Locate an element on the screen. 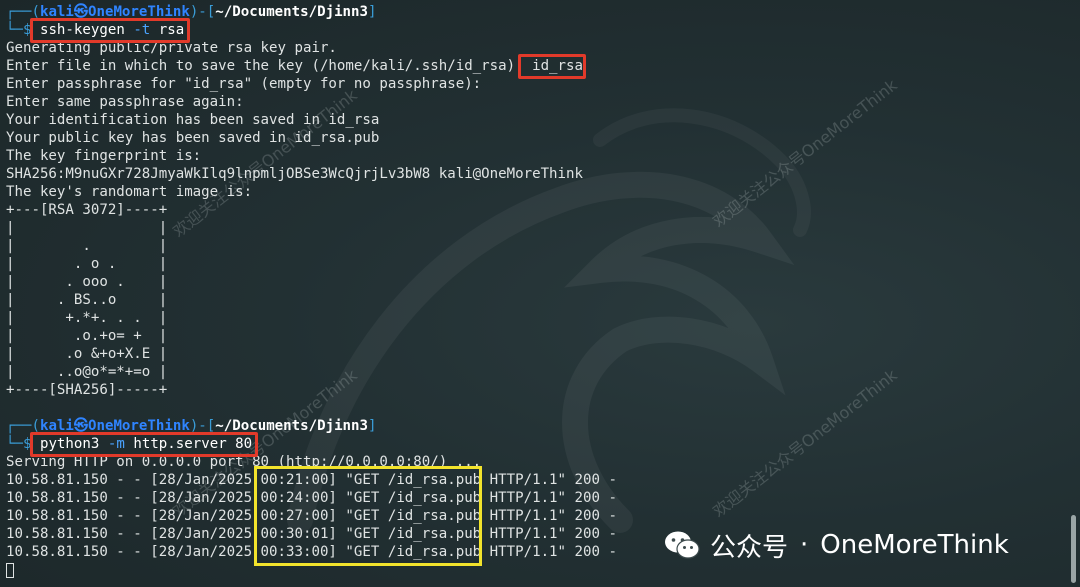 The width and height of the screenshot is (1080, 587). randomart-line: | . BS..o | is located at coordinates (87, 300).